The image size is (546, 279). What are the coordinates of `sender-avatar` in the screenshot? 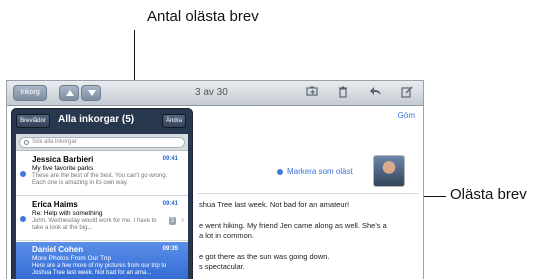 It's located at (389, 171).